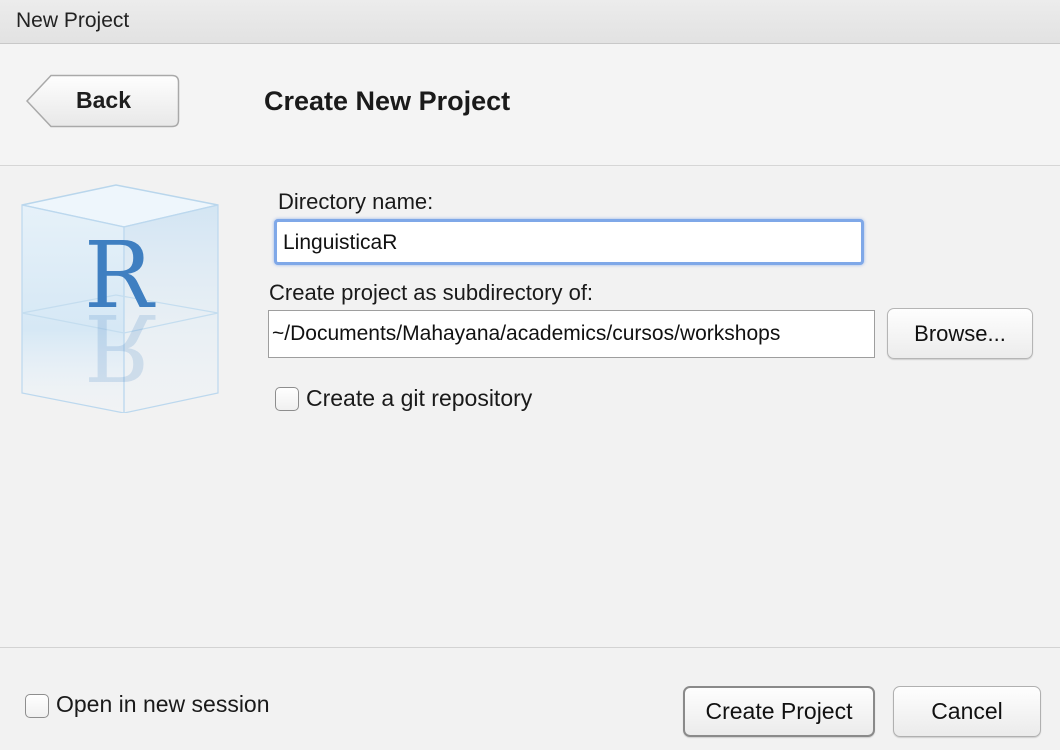 The height and width of the screenshot is (750, 1060). What do you see at coordinates (431, 292) in the screenshot?
I see `subdirectory-label: Create project as subdirectory of:` at bounding box center [431, 292].